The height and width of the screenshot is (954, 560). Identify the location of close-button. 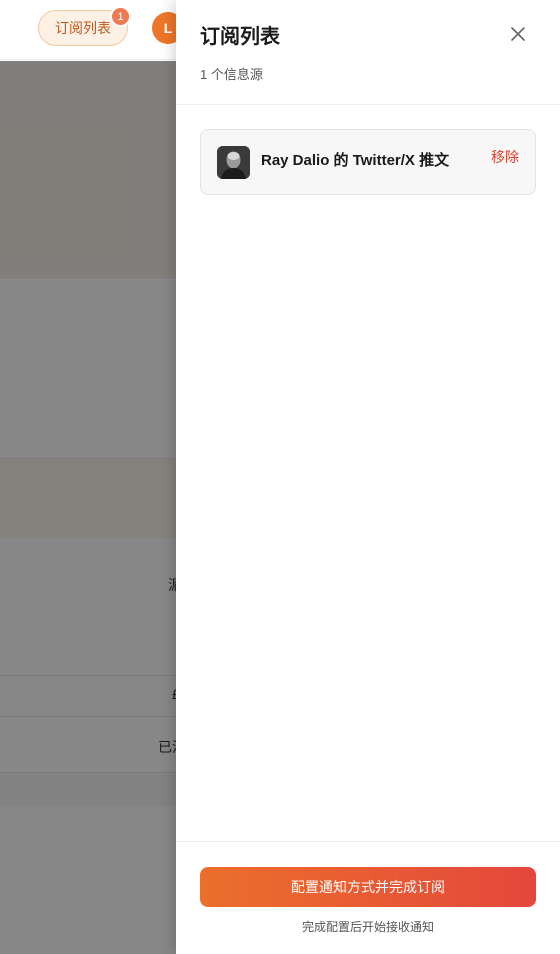
(518, 34).